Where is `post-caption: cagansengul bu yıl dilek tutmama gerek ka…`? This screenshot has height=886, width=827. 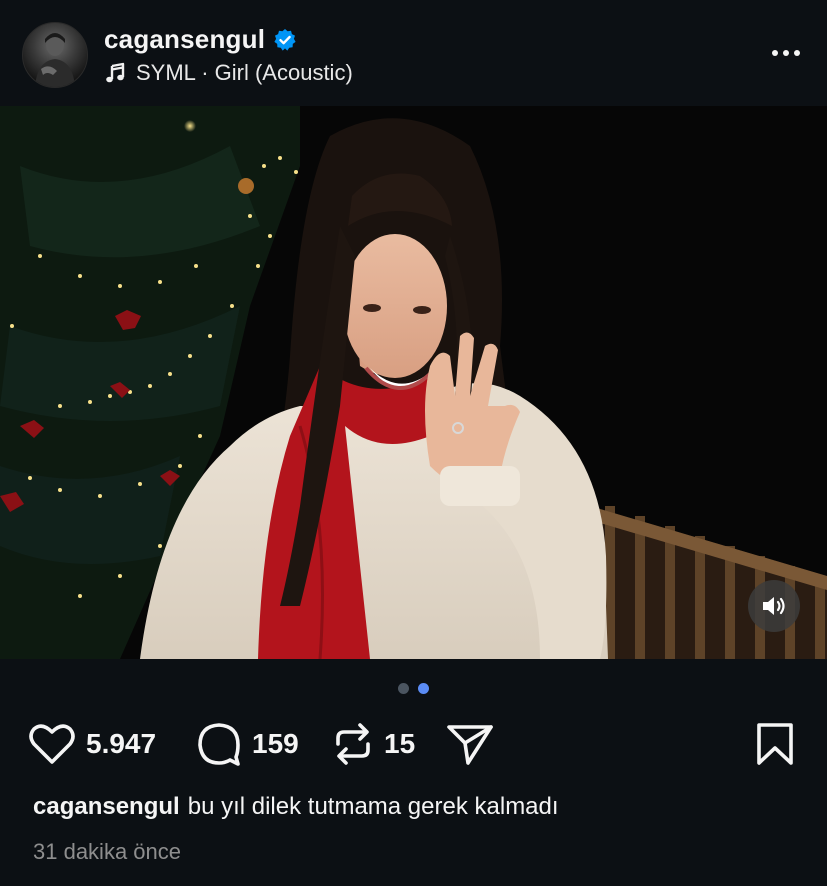
post-caption: cagansengul bu yıl dilek tutmama gerek ka… is located at coordinates (296, 807).